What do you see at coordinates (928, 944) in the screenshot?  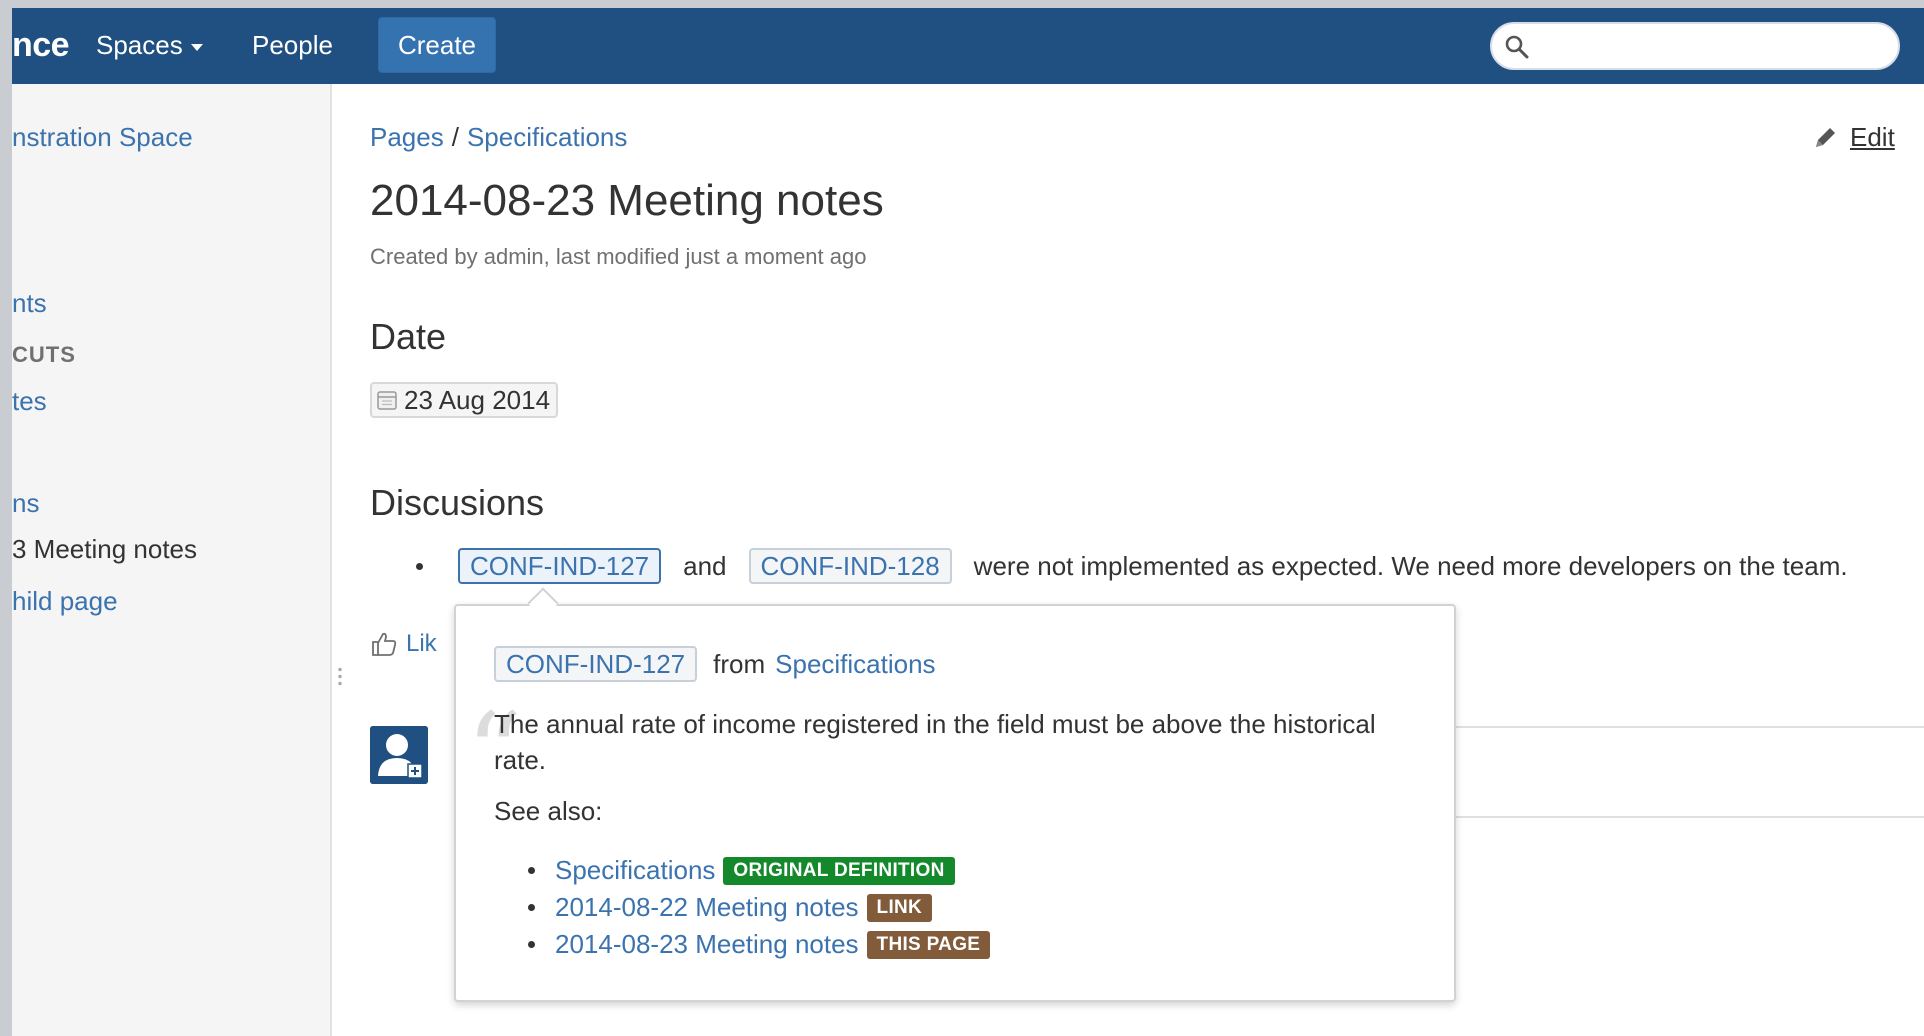 I see `this-page-badge: THIS PAGE` at bounding box center [928, 944].